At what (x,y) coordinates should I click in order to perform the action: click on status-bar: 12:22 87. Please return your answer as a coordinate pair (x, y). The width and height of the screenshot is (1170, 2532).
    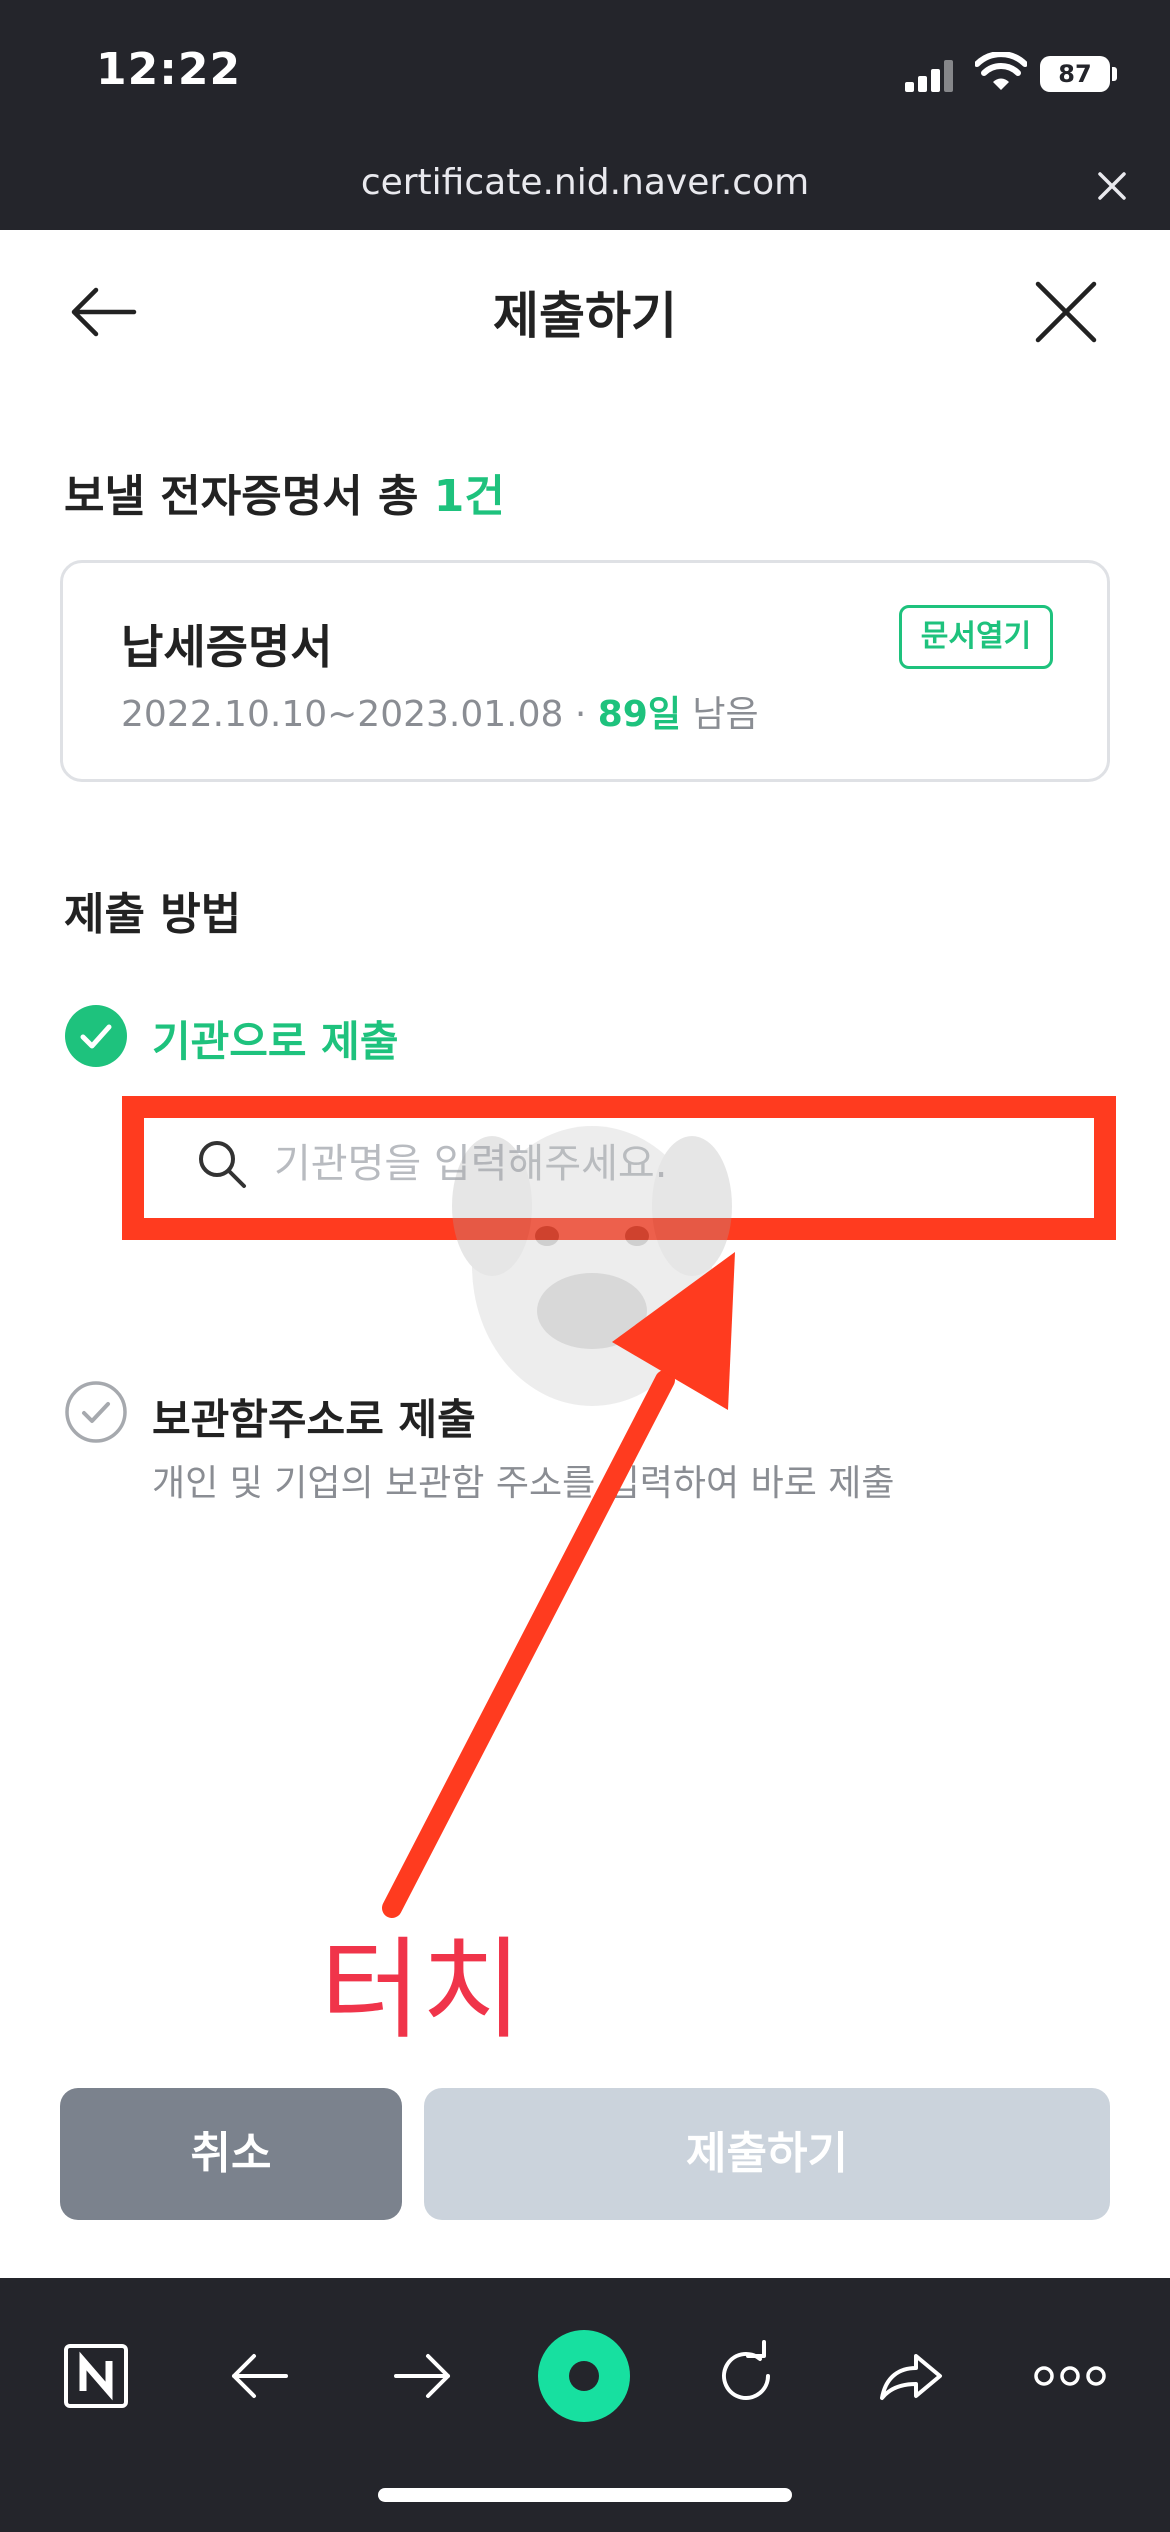
    Looking at the image, I should click on (585, 70).